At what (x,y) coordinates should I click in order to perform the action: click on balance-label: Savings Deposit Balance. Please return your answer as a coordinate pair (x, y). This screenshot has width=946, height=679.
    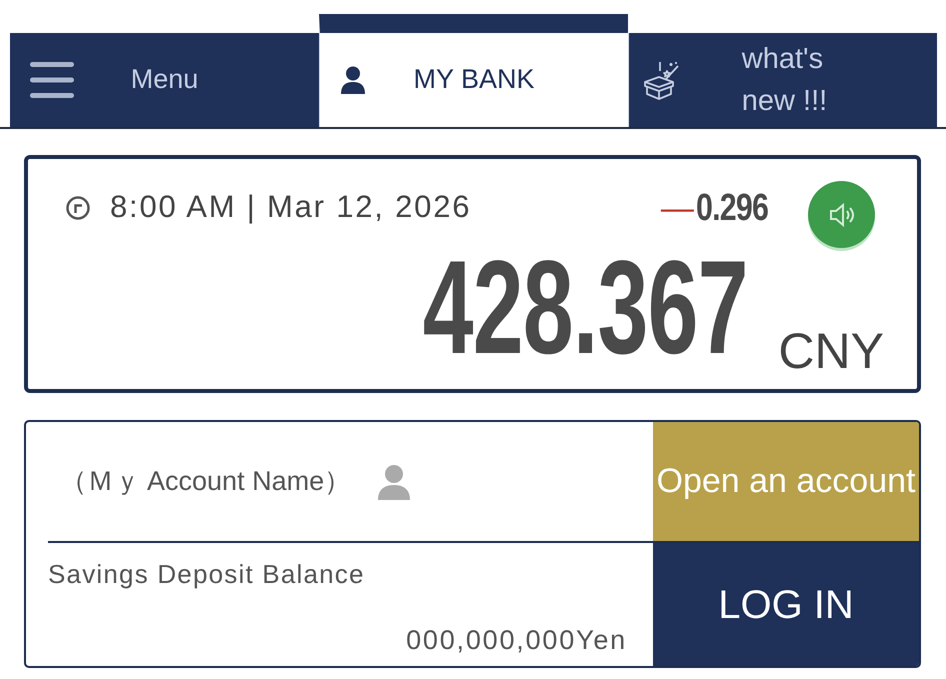
    Looking at the image, I should click on (206, 574).